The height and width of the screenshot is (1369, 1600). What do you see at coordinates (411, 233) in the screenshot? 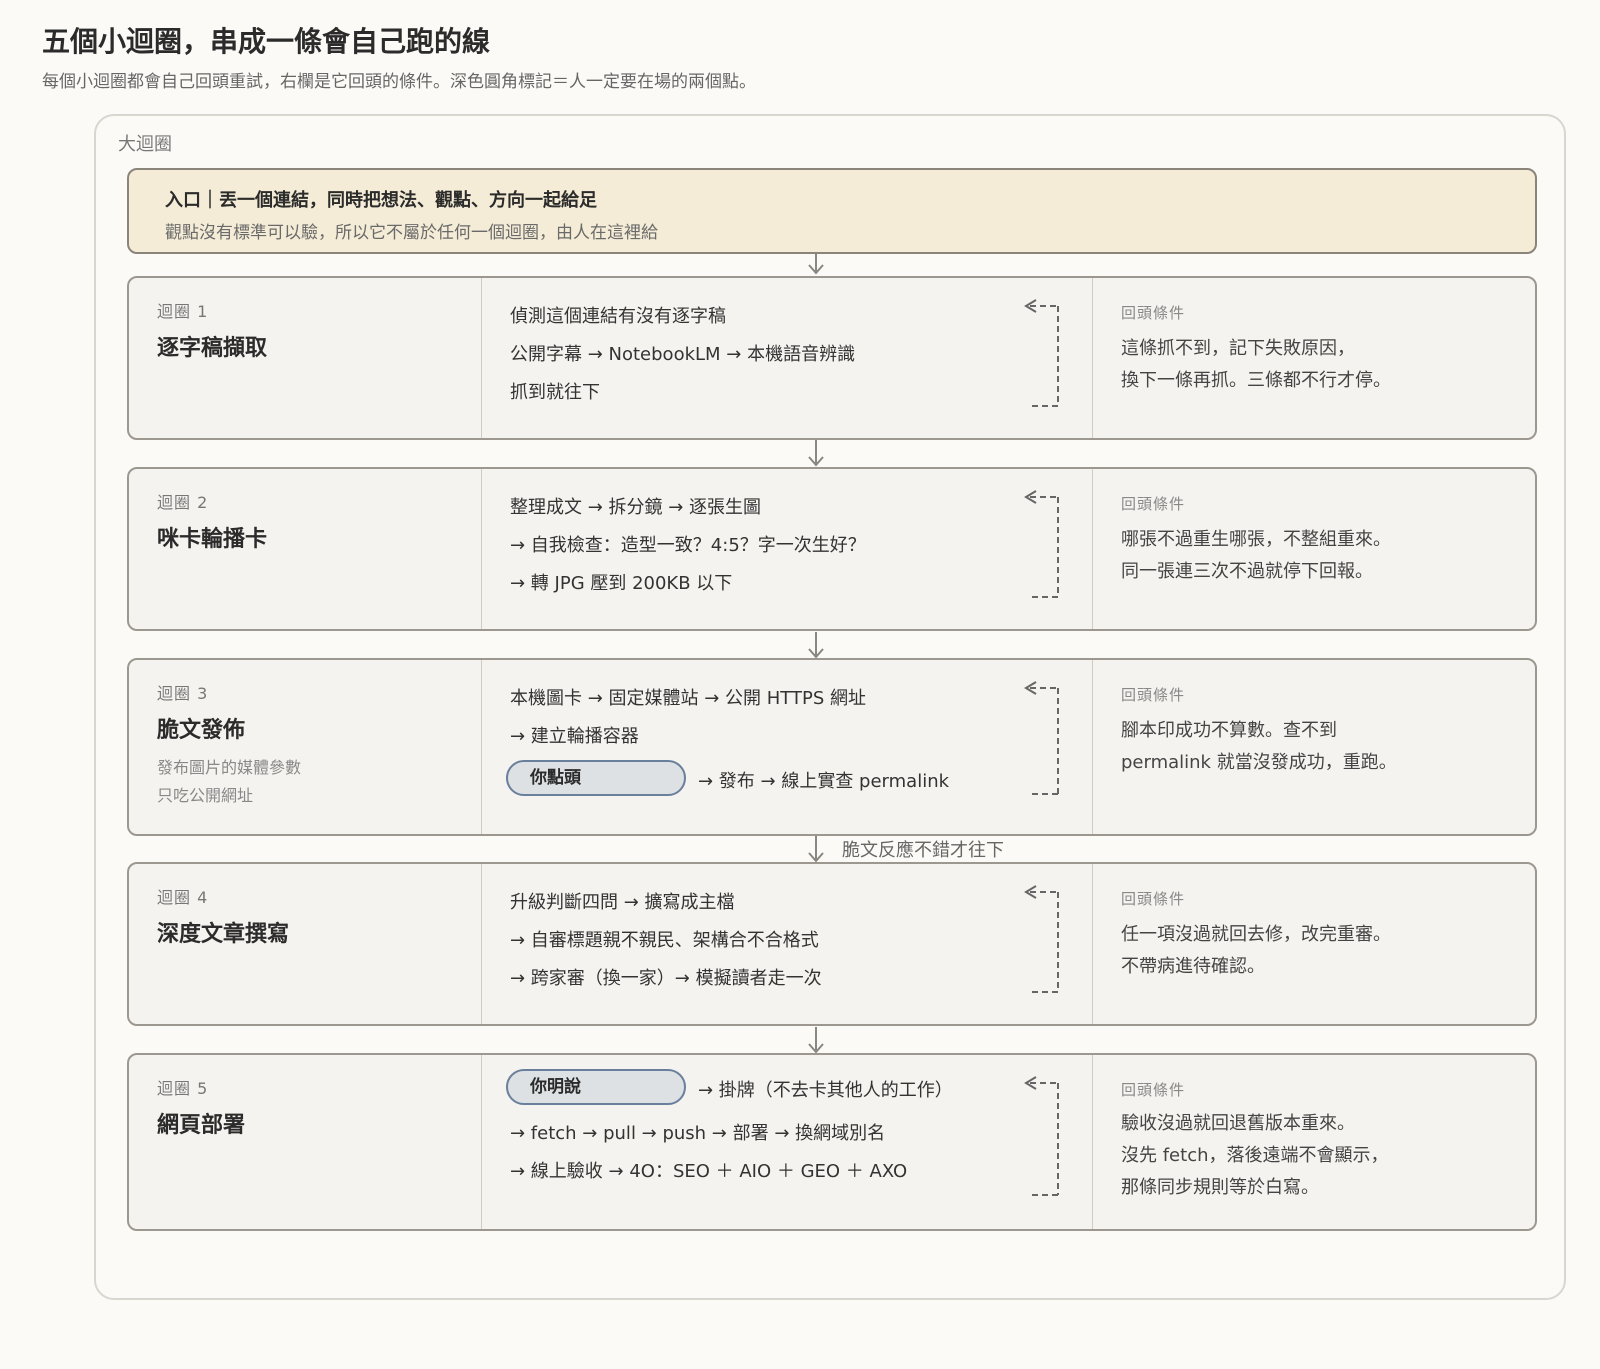
I see `entry-desc: 觀點沒有標準可以驗，所以它不屬於任何一個迴圈，由人在這裡給` at bounding box center [411, 233].